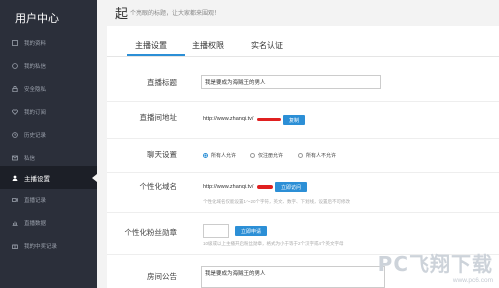 The width and height of the screenshot is (499, 288). What do you see at coordinates (219, 155) in the screenshot?
I see `chat-option-all-allowed: 所有人允许` at bounding box center [219, 155].